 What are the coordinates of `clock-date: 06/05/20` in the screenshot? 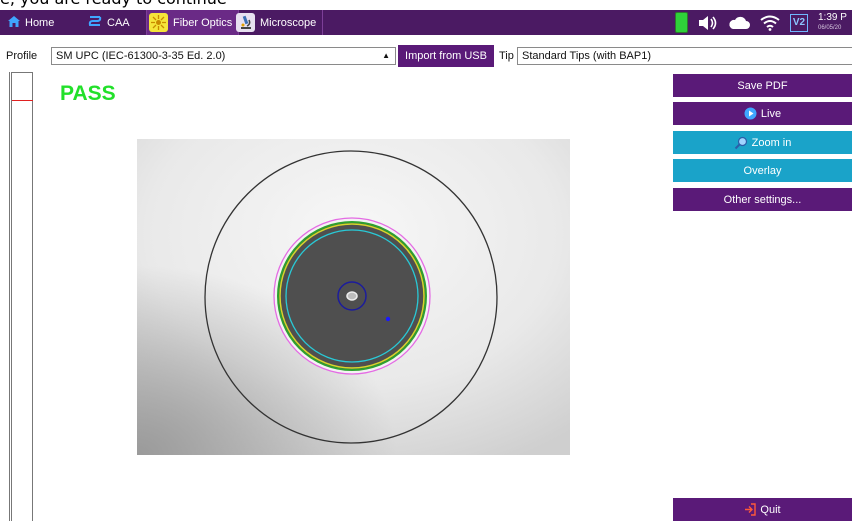 It's located at (830, 27).